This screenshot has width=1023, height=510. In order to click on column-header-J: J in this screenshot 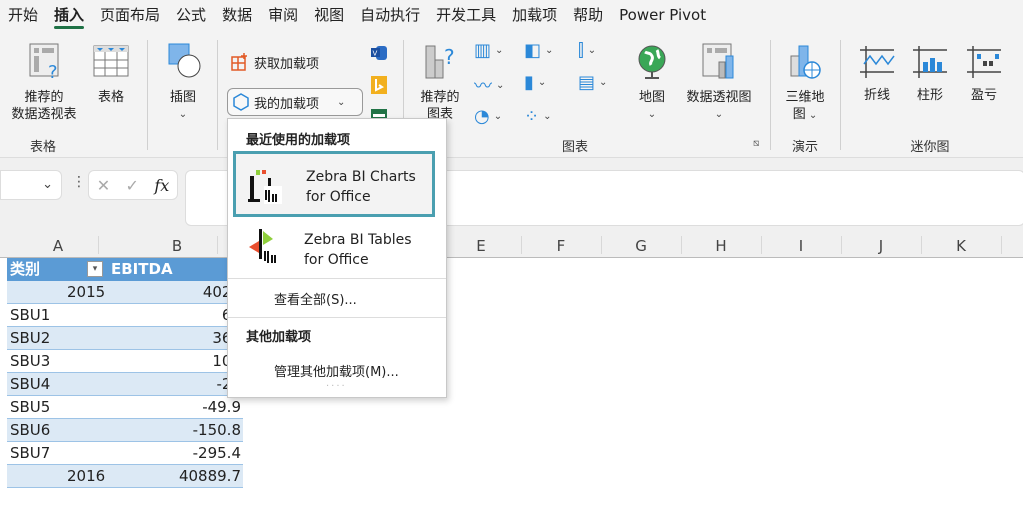, I will do `click(881, 246)`.